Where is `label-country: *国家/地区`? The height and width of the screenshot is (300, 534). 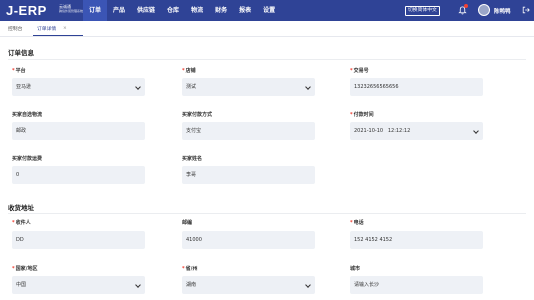 label-country: *国家/地区 is located at coordinates (24, 268).